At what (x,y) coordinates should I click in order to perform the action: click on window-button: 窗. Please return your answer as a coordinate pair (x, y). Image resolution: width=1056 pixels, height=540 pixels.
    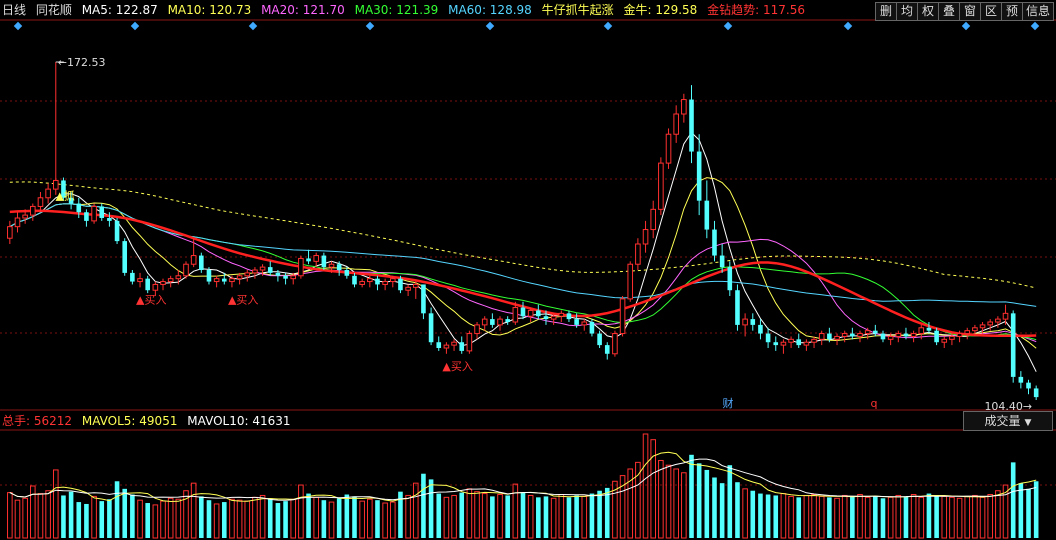
    Looking at the image, I should click on (970, 11).